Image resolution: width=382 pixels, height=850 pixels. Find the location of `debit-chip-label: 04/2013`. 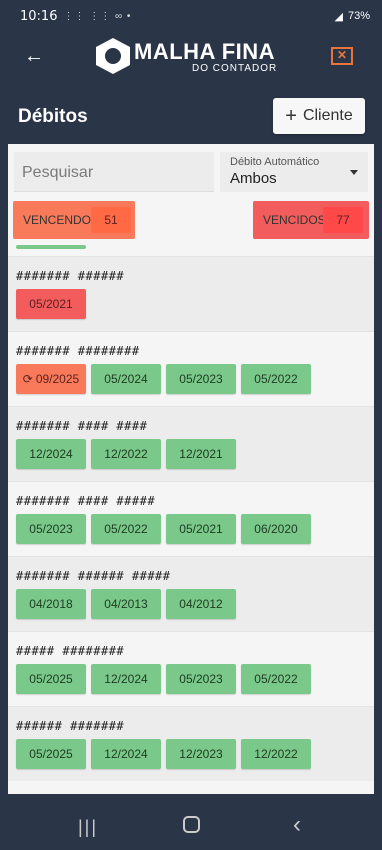

debit-chip-label: 04/2013 is located at coordinates (126, 604).